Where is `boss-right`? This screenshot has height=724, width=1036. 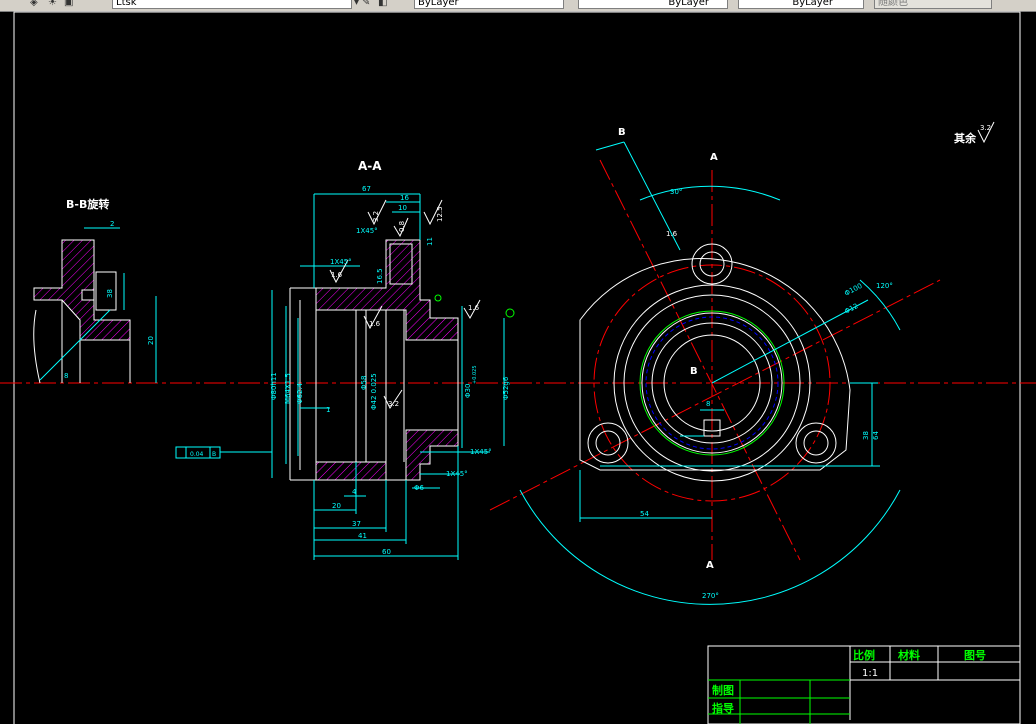
boss-right is located at coordinates (816, 443).